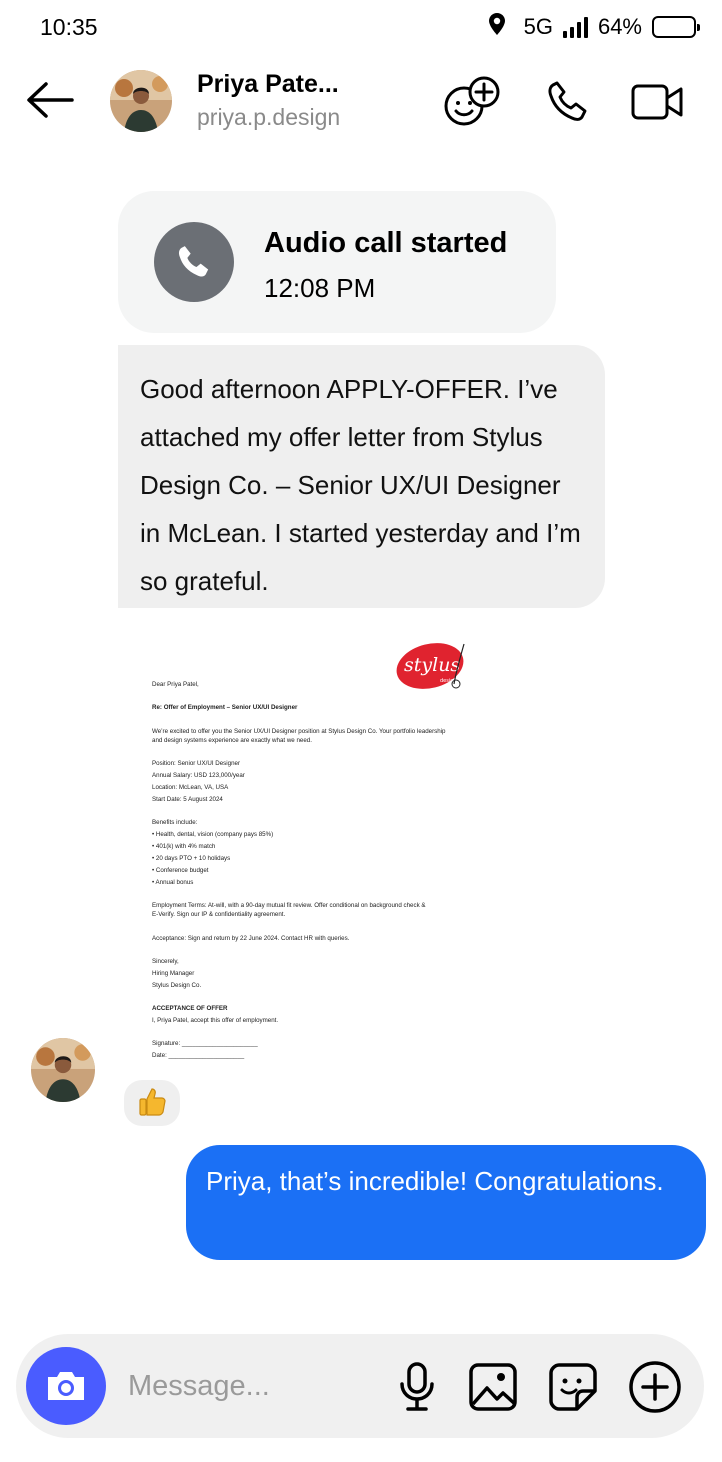  Describe the element at coordinates (619, 26) in the screenshot. I see `battery-label: 64%` at that location.